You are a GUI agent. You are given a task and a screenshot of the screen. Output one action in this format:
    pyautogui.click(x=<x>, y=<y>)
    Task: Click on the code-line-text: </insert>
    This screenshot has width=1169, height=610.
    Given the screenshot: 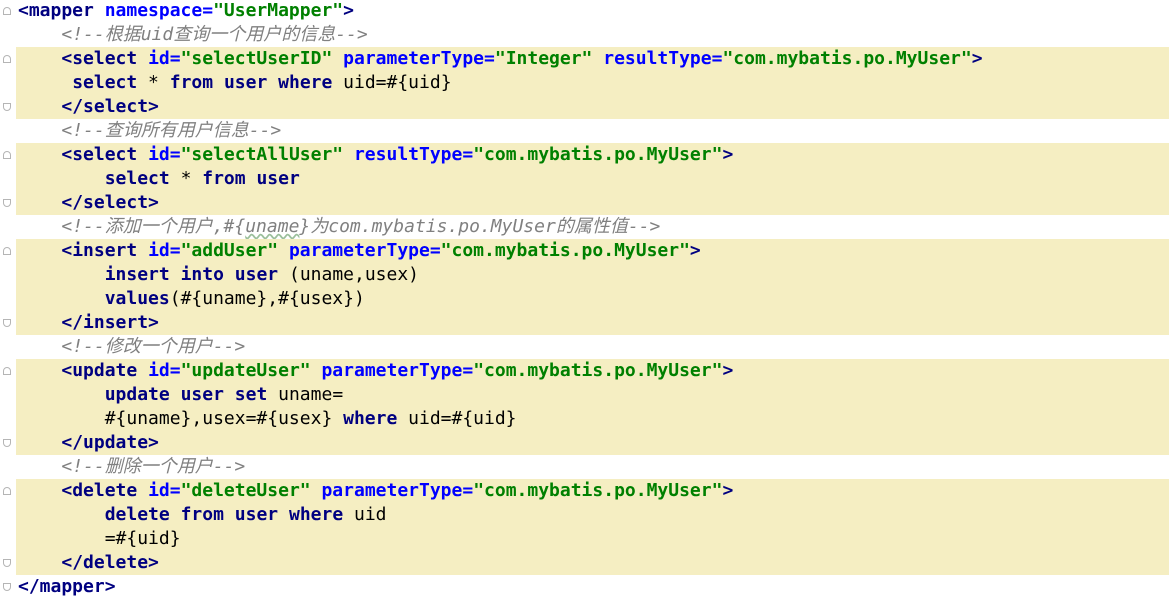 What is the action you would take?
    pyautogui.click(x=88, y=323)
    